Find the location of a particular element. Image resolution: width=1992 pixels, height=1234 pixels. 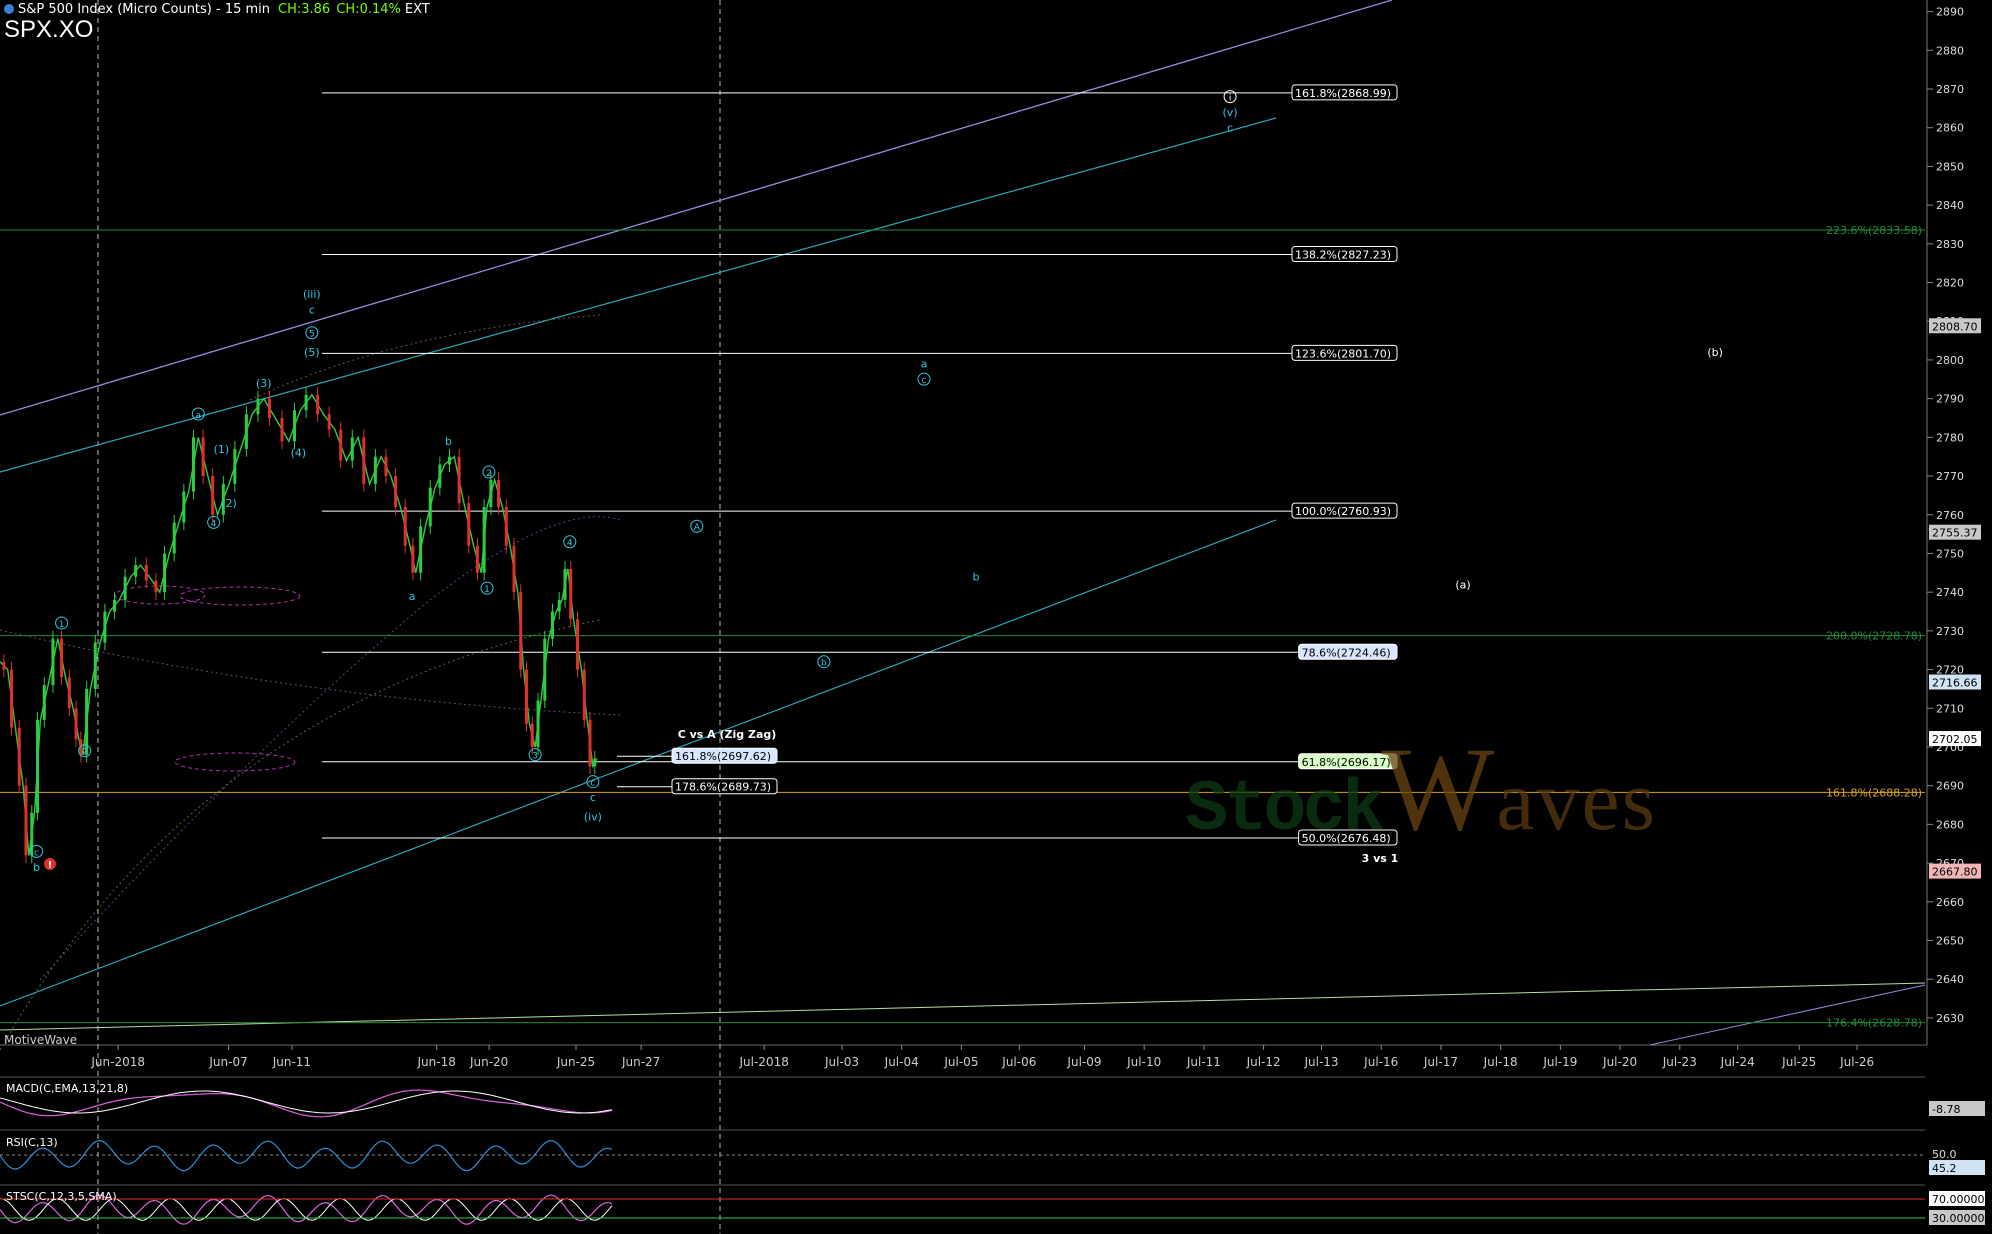

wave-i-label: i is located at coordinates (1230, 99).